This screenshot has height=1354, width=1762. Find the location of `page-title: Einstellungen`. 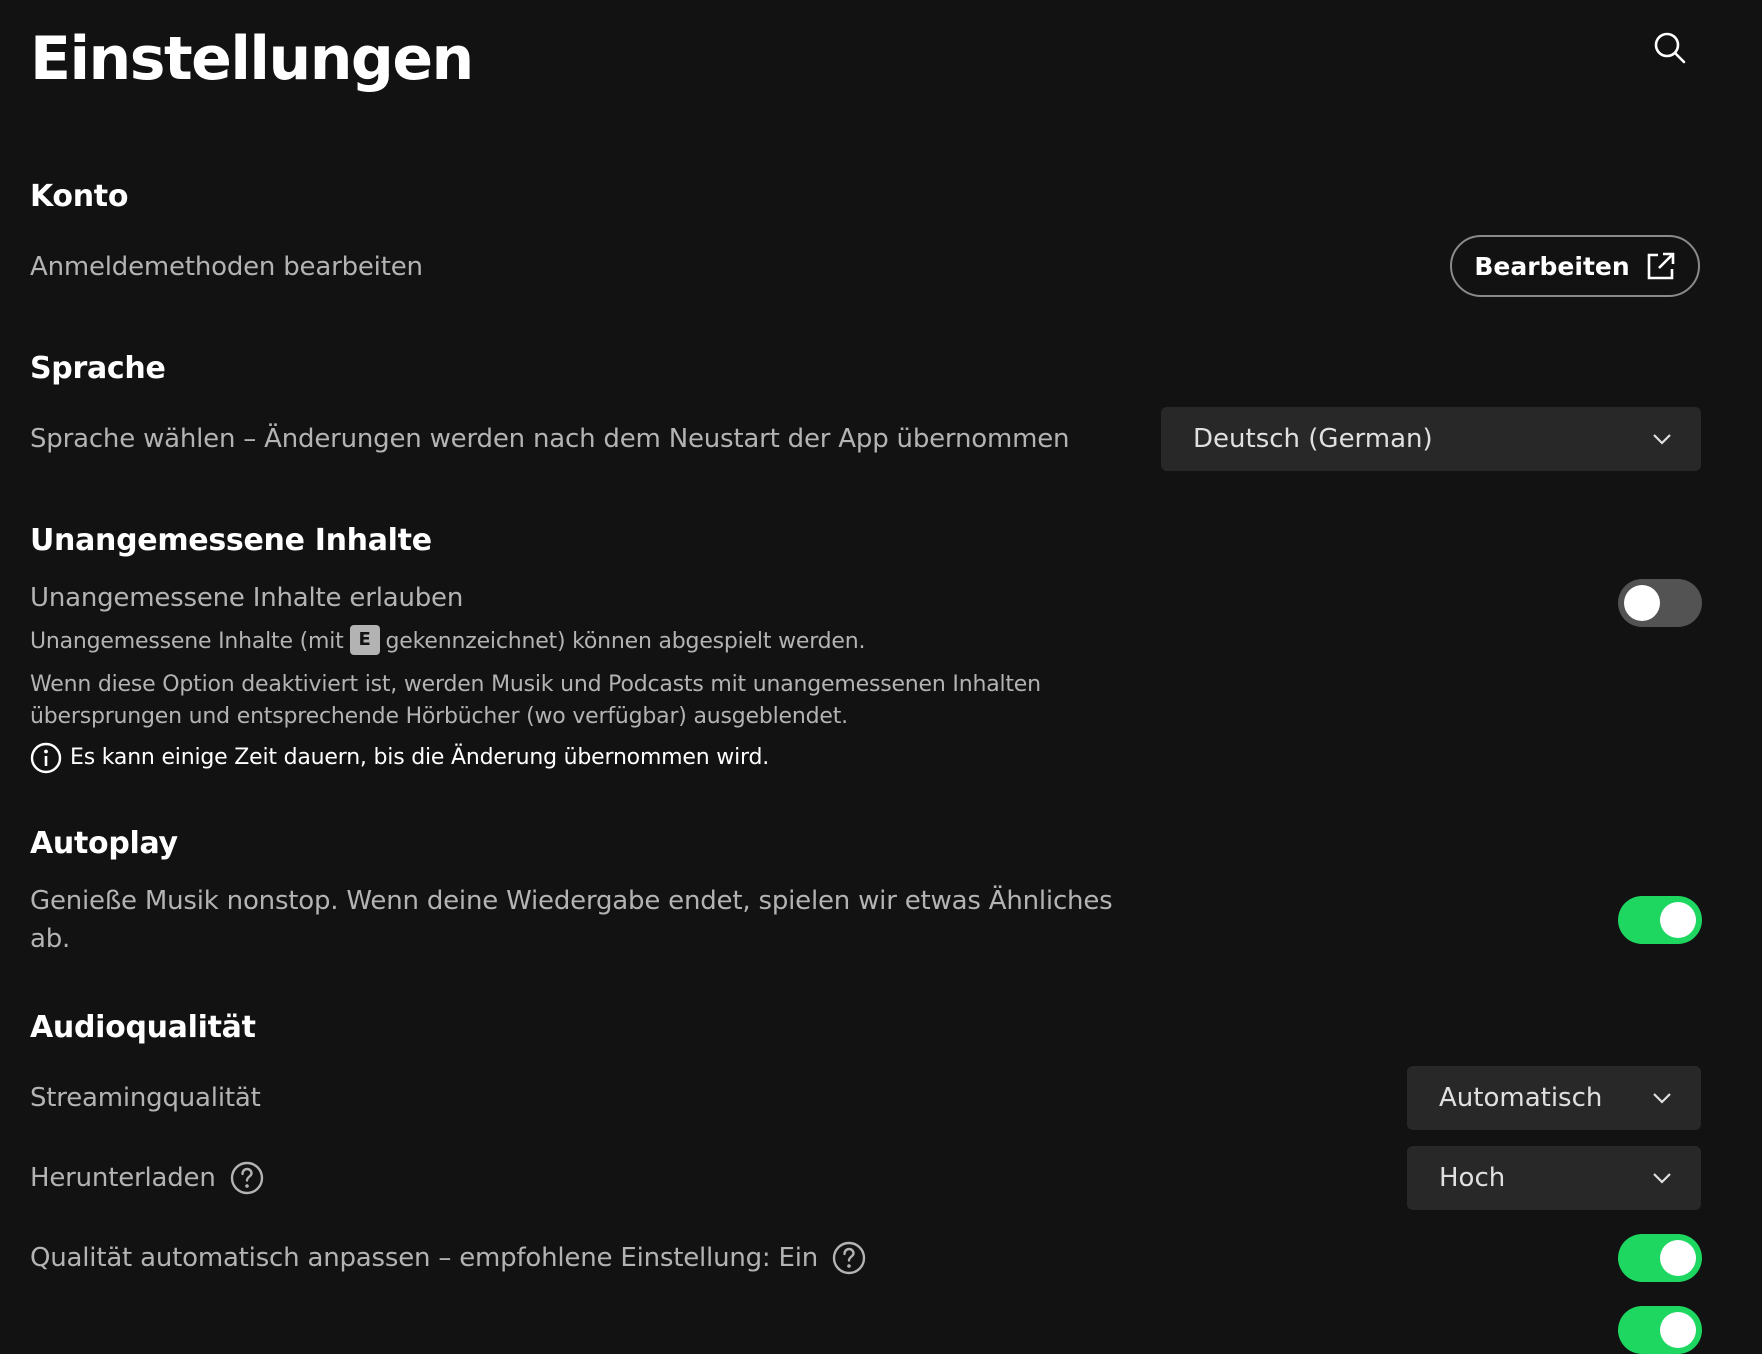

page-title: Einstellungen is located at coordinates (252, 59).